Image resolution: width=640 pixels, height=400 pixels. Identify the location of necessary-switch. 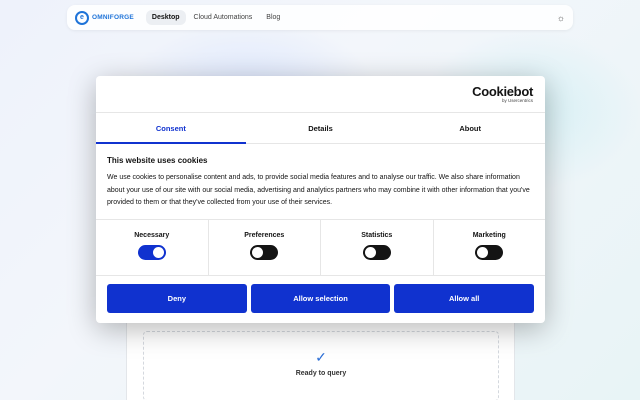
(151, 252).